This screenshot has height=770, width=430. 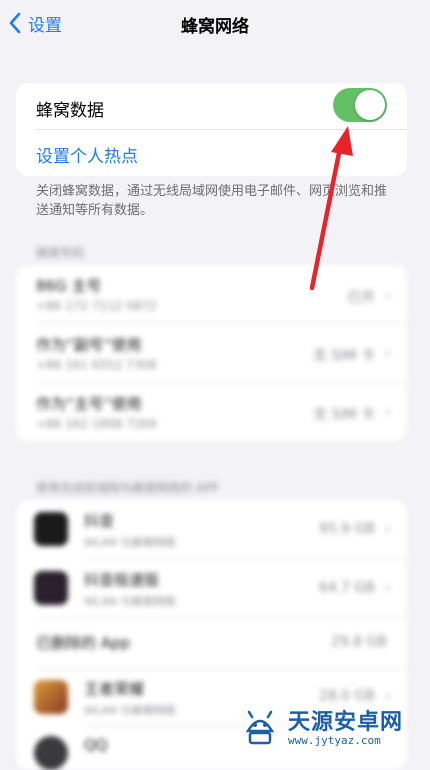 I want to click on sim-row-title: 作为“主号”使用, so click(x=89, y=404).